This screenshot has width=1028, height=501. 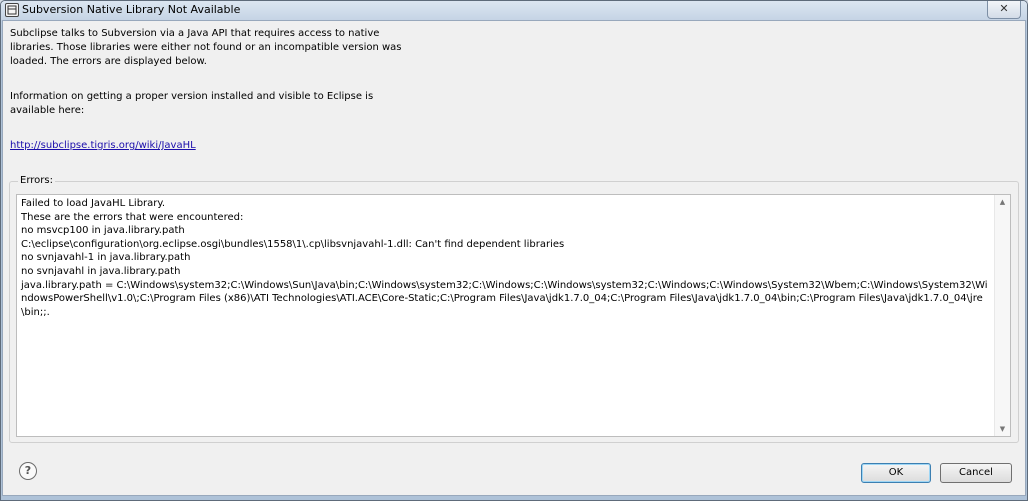 What do you see at coordinates (1004, 10) in the screenshot?
I see `close-button: ✕` at bounding box center [1004, 10].